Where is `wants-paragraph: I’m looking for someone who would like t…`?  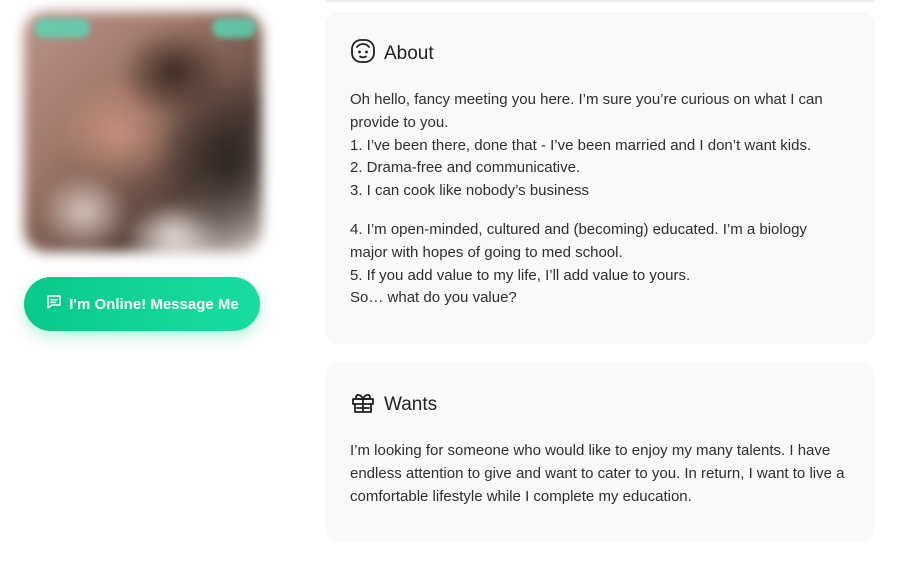 wants-paragraph: I’m looking for someone who would like t… is located at coordinates (600, 474).